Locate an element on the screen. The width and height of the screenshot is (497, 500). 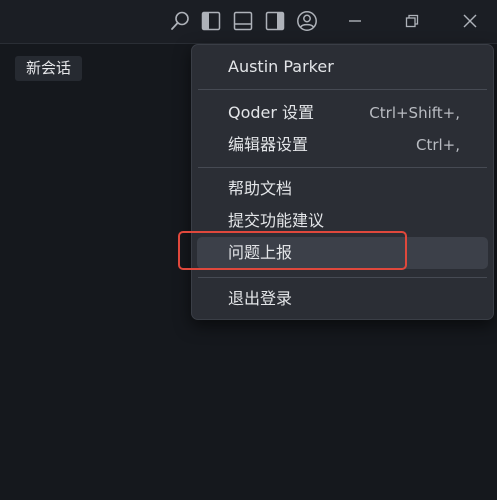
menu-item-label: 帮助文档 is located at coordinates (260, 188).